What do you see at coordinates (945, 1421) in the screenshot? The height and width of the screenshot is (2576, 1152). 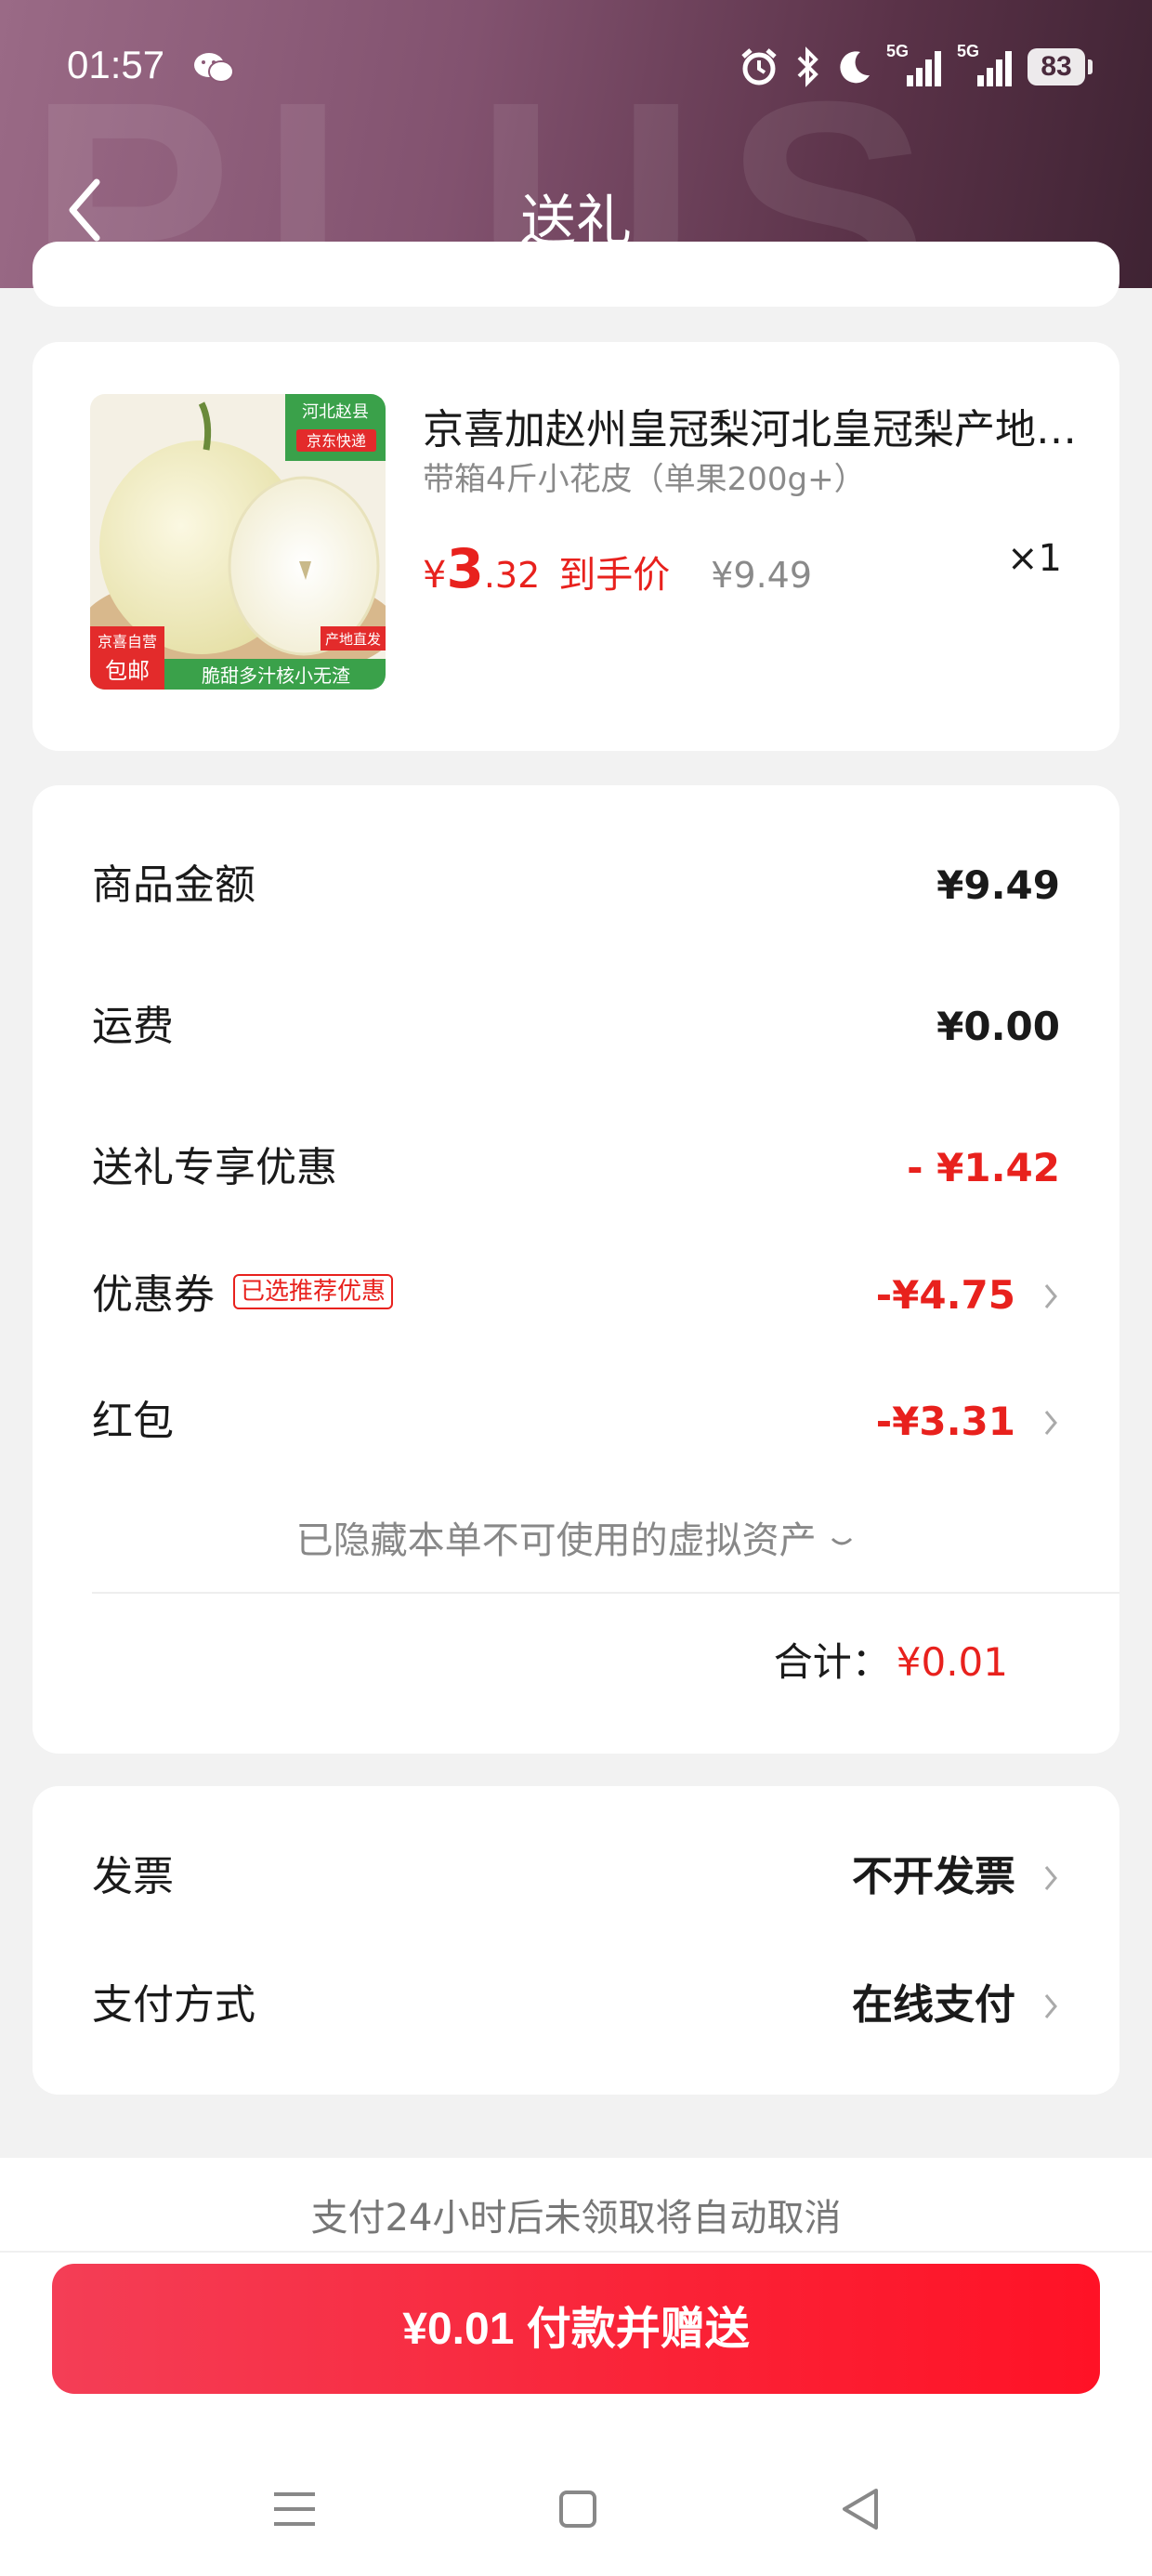 I see `red-packet-value: -¥3.31` at bounding box center [945, 1421].